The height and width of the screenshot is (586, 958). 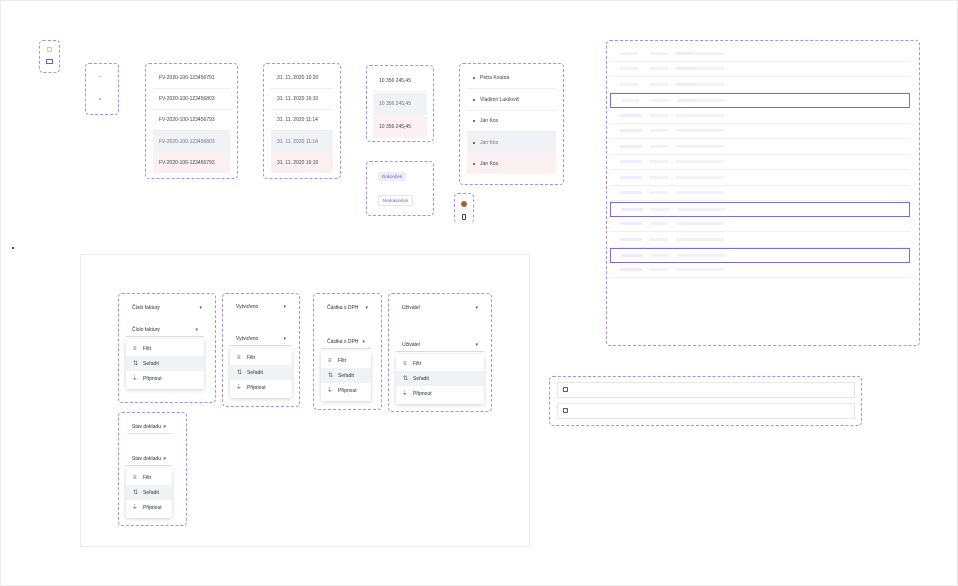 I want to click on date-cell-selected: 31. 11. 2020 16:10, so click(x=302, y=162).